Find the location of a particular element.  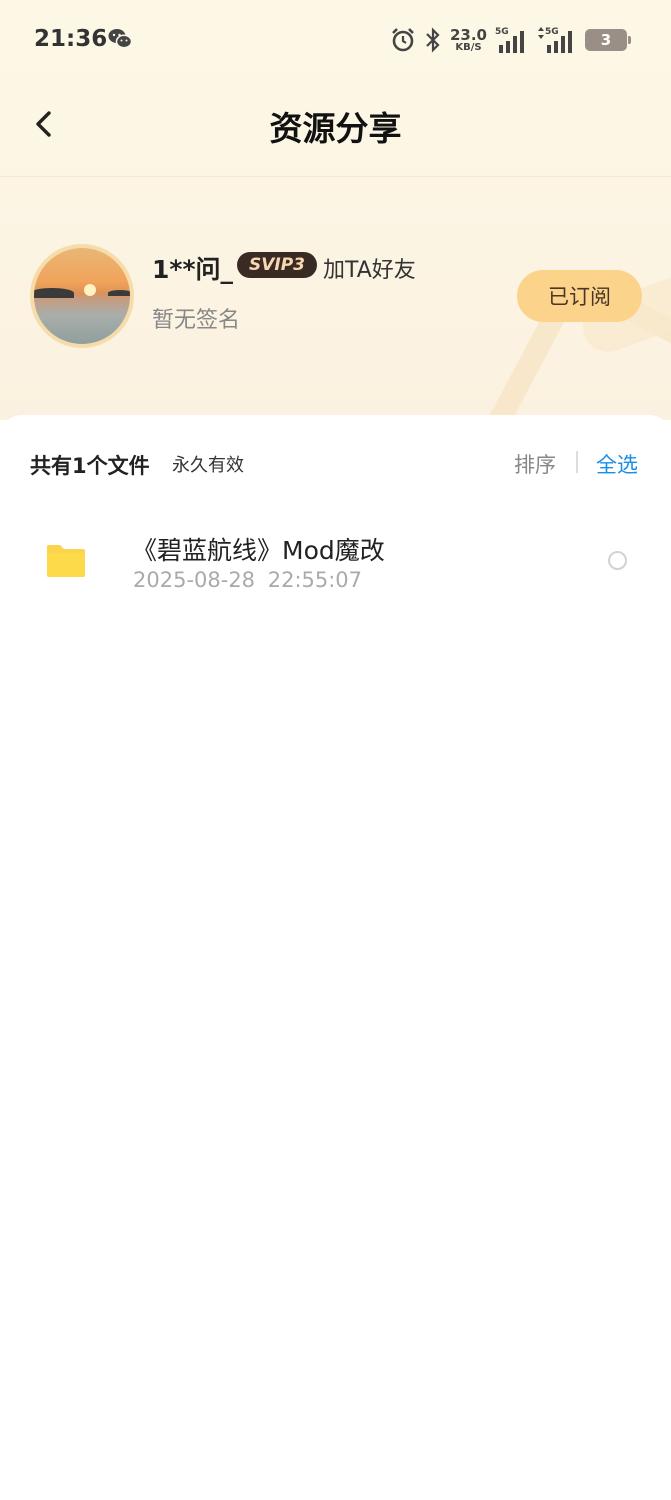

file-date: 2025-08-28 22:55:07 is located at coordinates (248, 580).